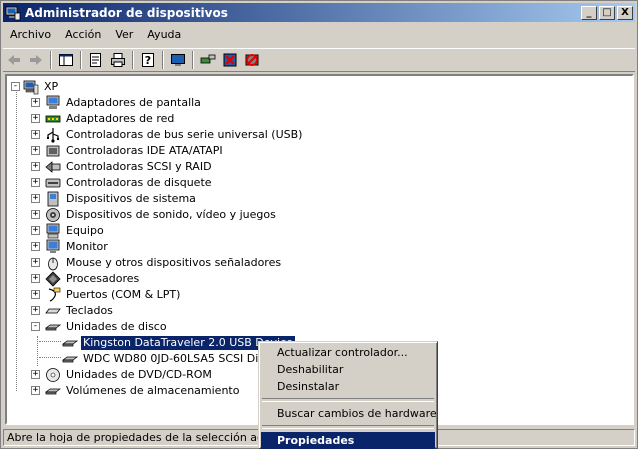 This screenshot has width=638, height=449. Describe the element at coordinates (230, 60) in the screenshot. I see `uninstall-icon` at that location.